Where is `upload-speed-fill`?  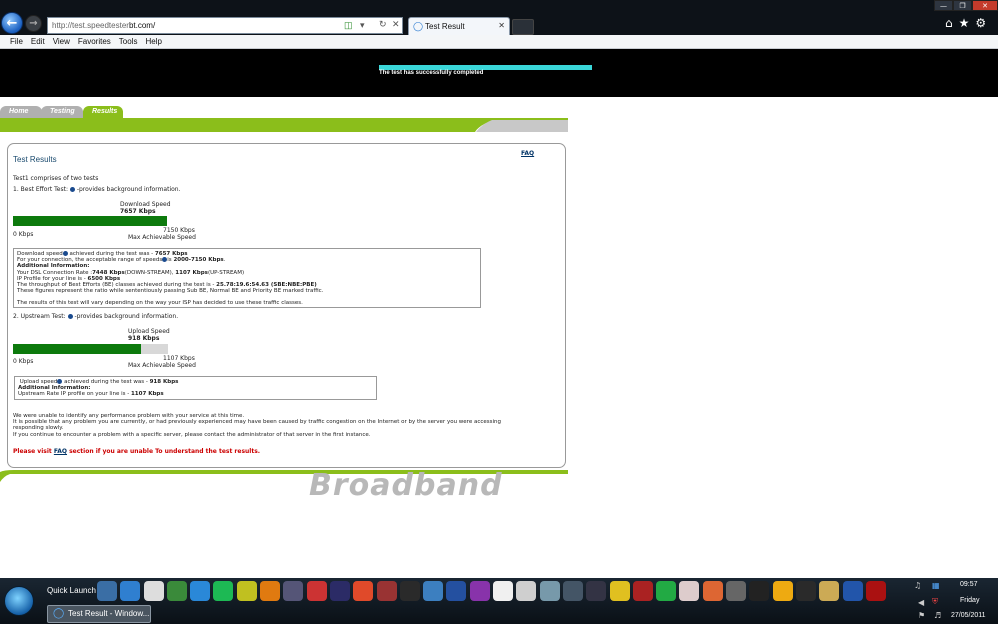 upload-speed-fill is located at coordinates (77, 349).